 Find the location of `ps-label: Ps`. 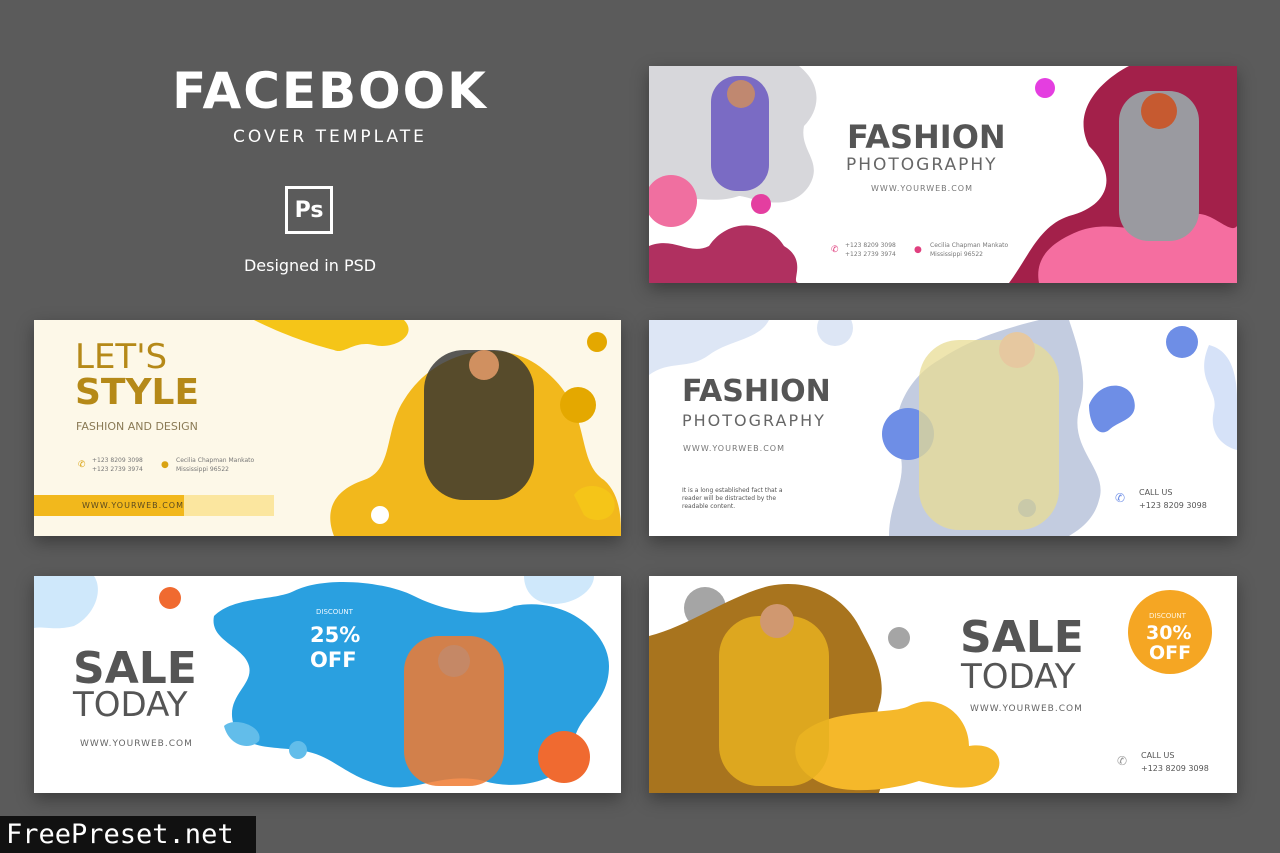

ps-label: Ps is located at coordinates (309, 210).